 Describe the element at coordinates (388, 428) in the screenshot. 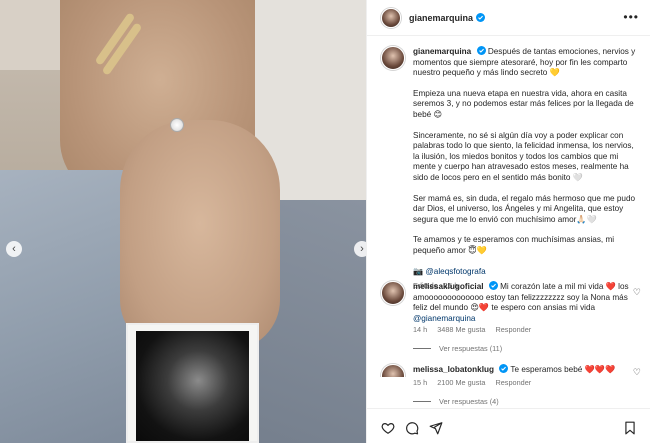

I see `heart-icon` at that location.